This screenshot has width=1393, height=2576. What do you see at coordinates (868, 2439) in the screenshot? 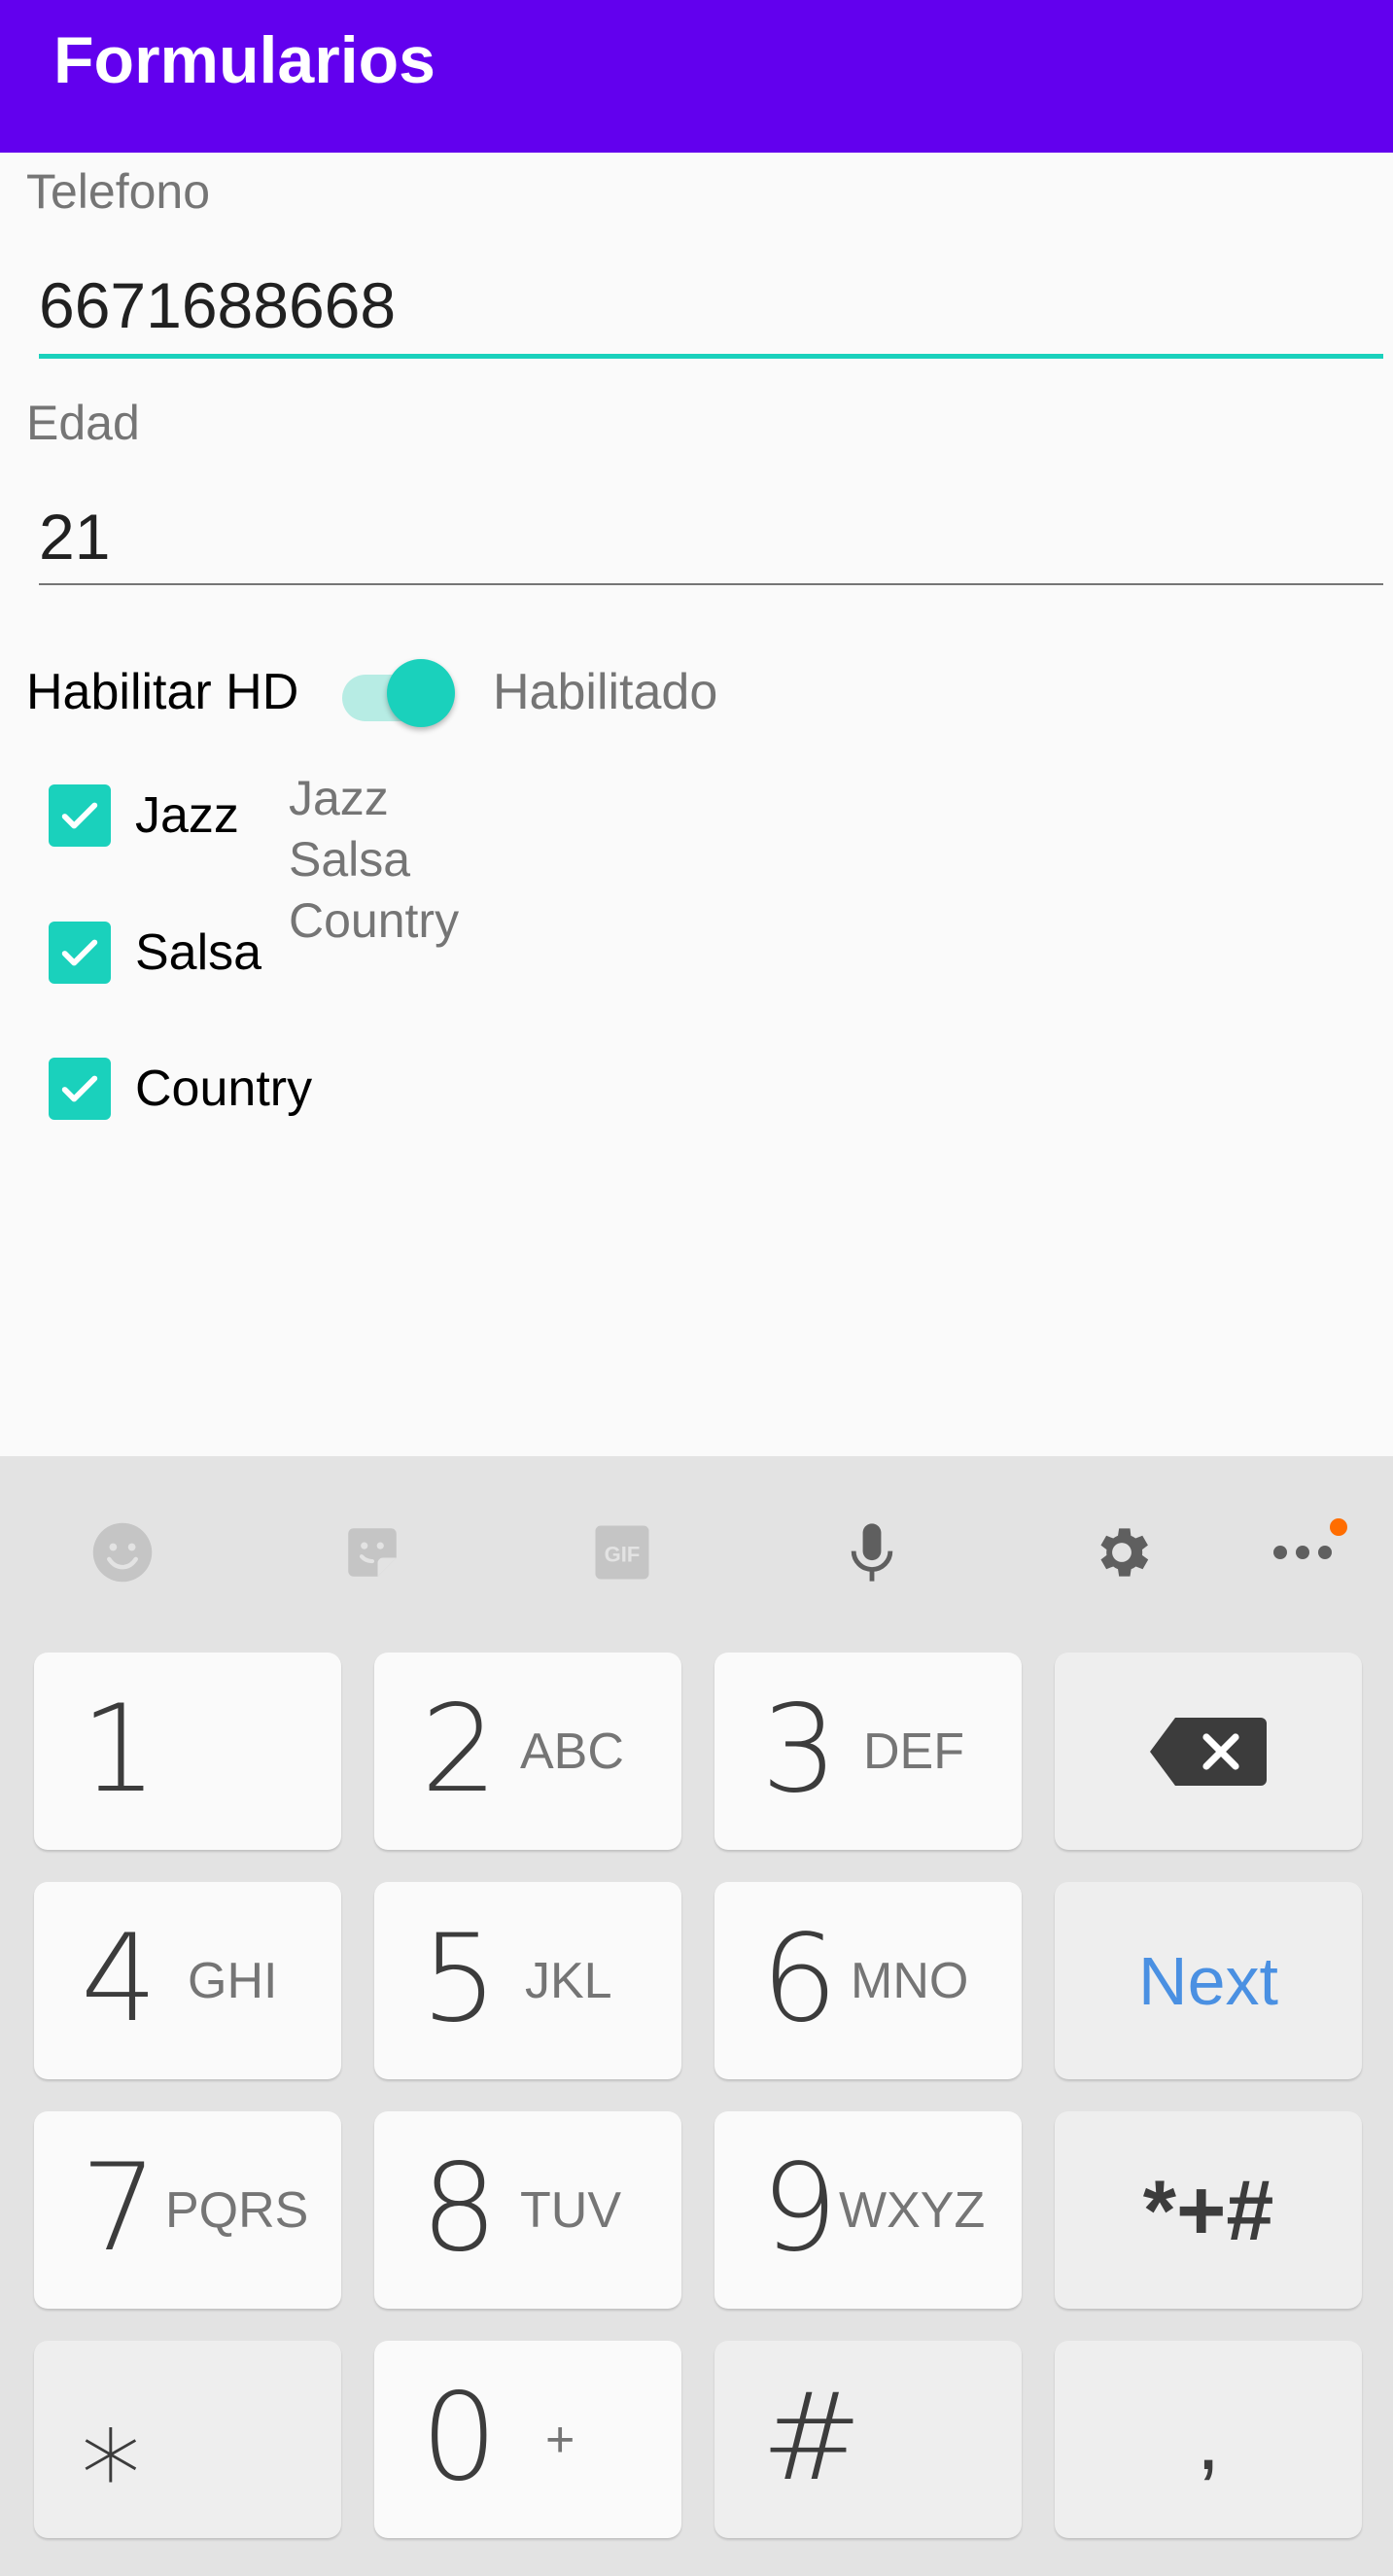
I see `key-hash: #` at bounding box center [868, 2439].